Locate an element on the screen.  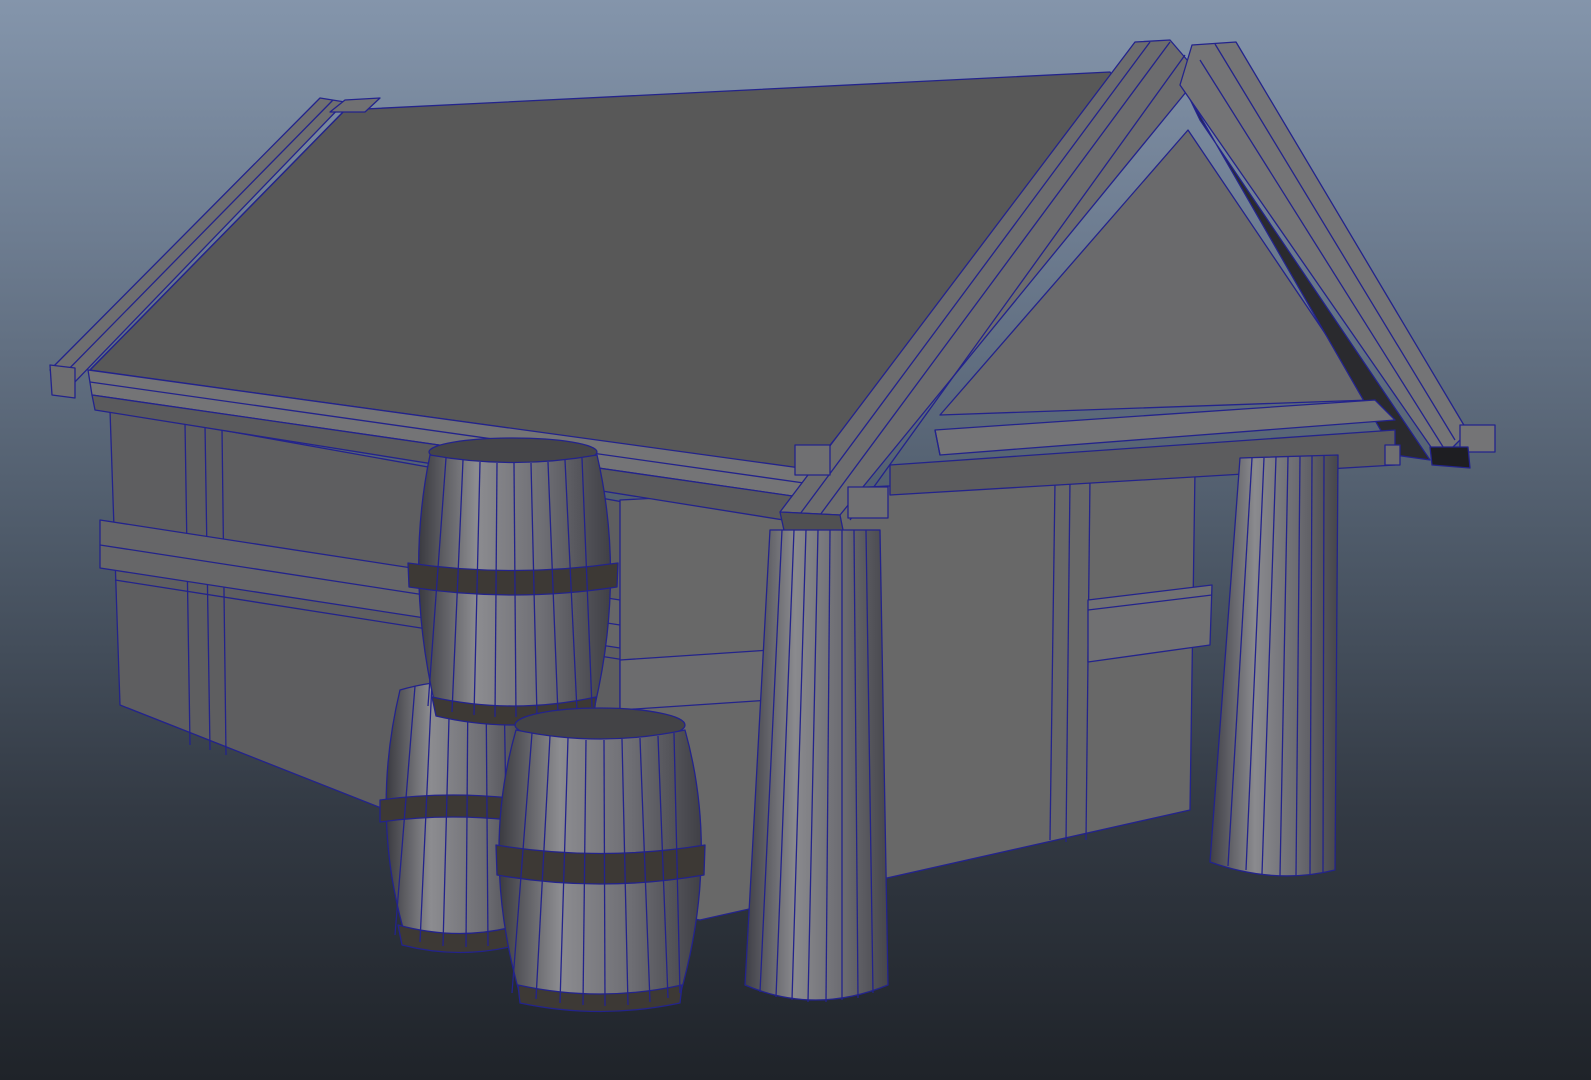
post-front is located at coordinates (816, 766).